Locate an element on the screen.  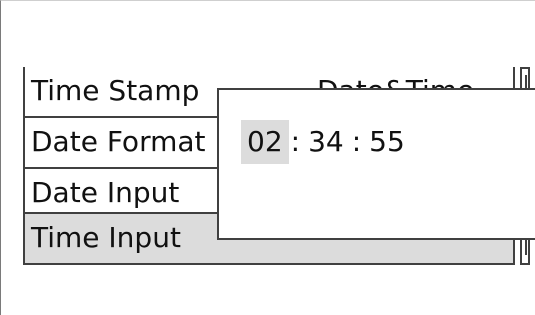
time-fields: 02 : 34 : 55 is located at coordinates (326, 142).